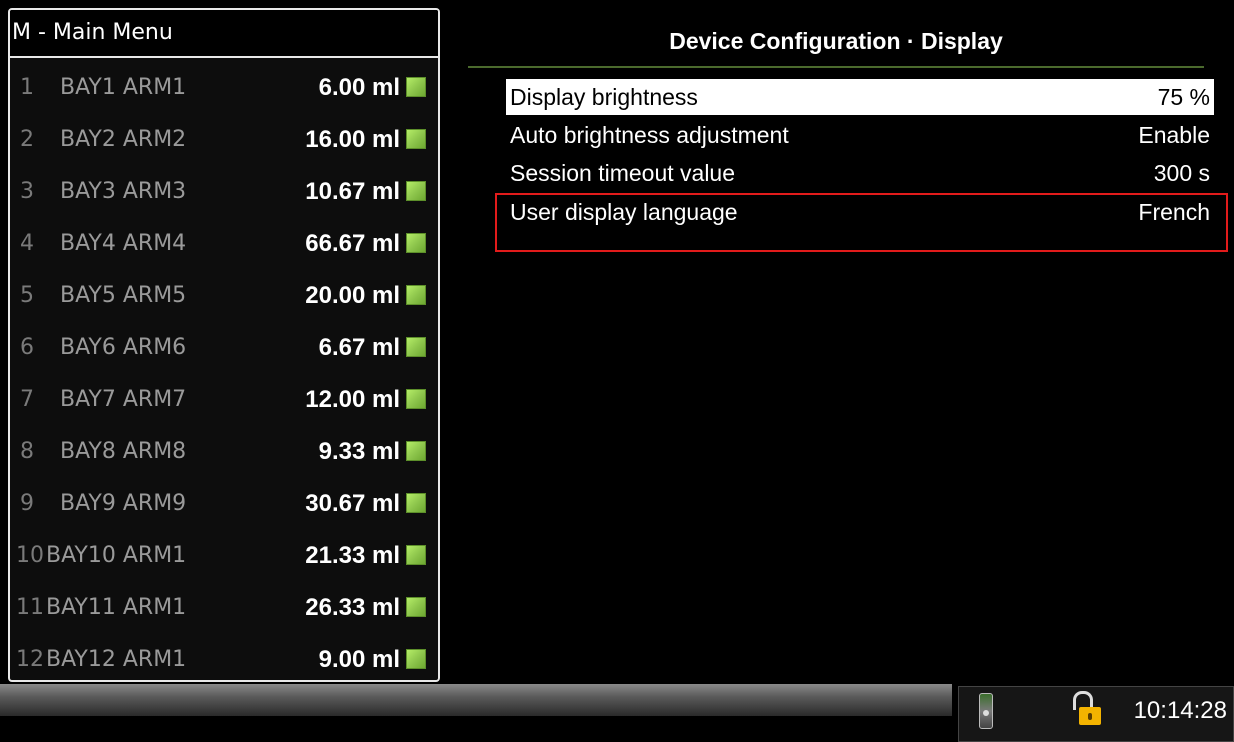 The width and height of the screenshot is (1234, 742). What do you see at coordinates (860, 97) in the screenshot?
I see `setting-display-brightness: Display brightness 75 %` at bounding box center [860, 97].